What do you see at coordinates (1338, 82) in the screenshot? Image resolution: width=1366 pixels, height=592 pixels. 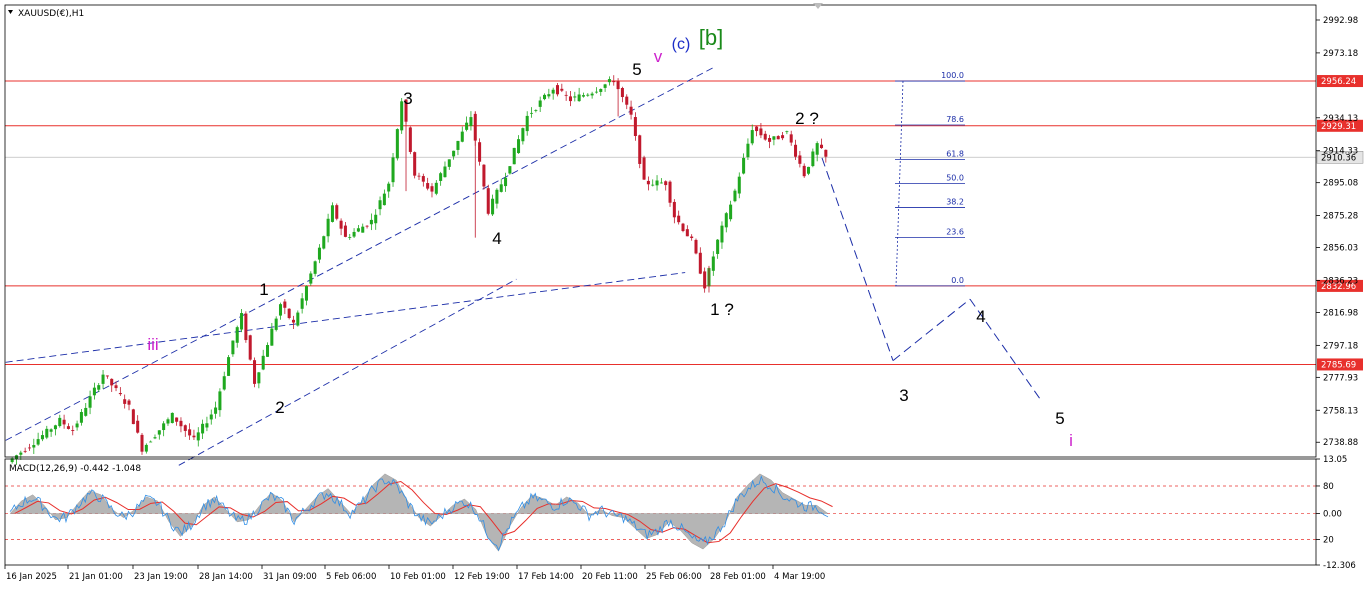 I see `level-price-label: 2956.24` at bounding box center [1338, 82].